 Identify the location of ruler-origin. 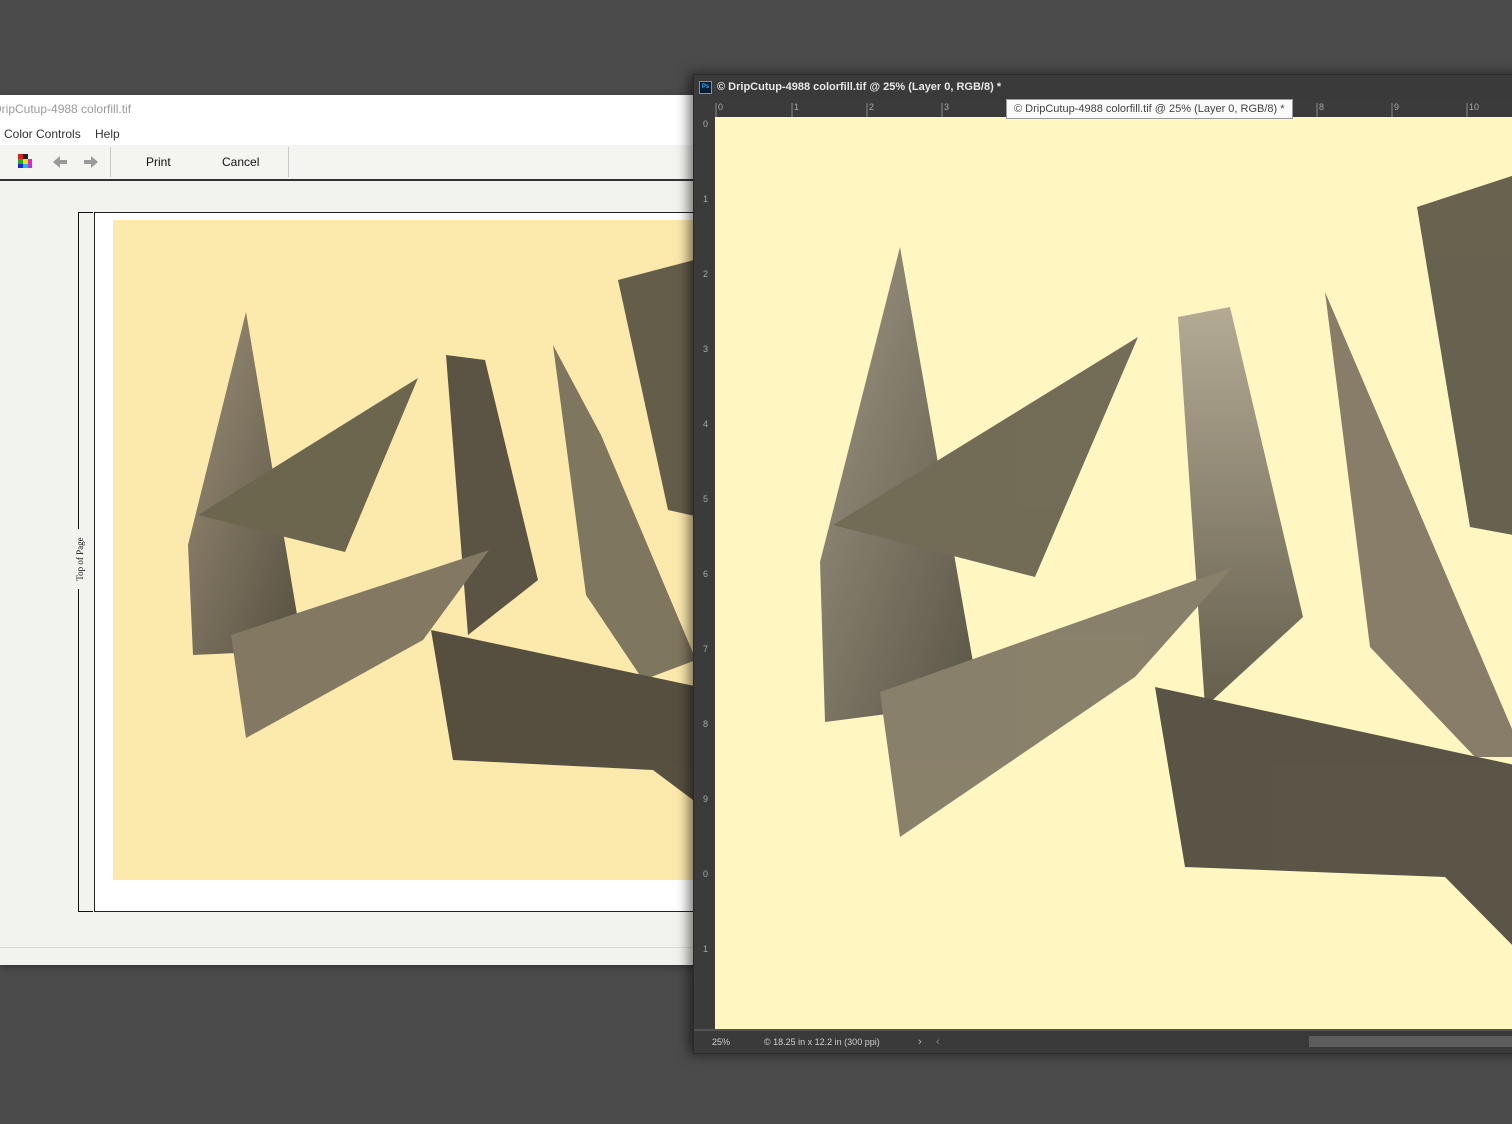
(704, 108).